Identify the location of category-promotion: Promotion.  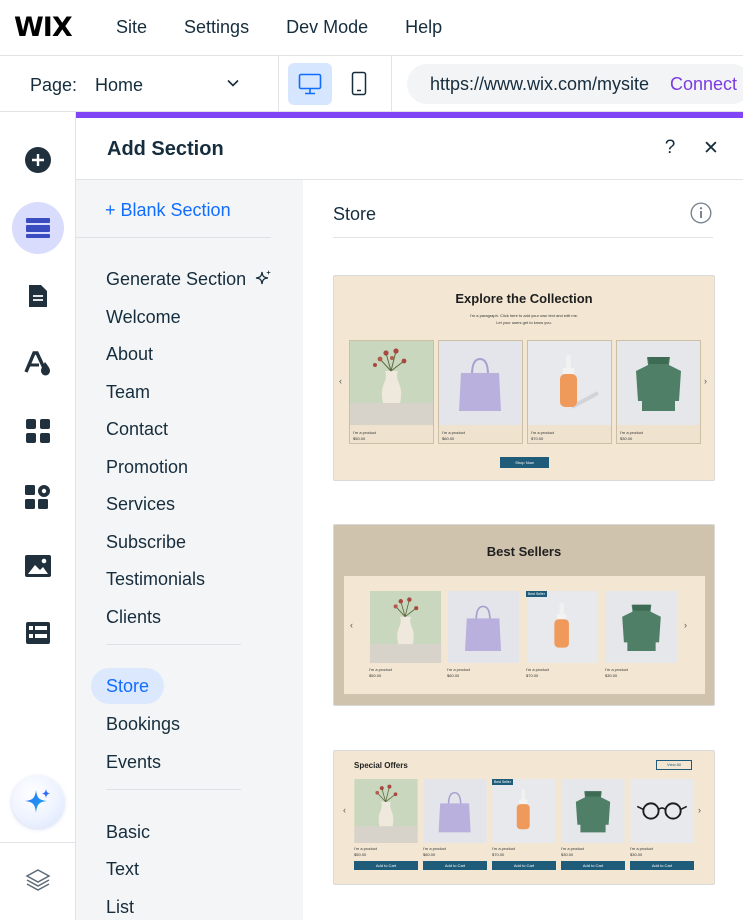
(147, 467).